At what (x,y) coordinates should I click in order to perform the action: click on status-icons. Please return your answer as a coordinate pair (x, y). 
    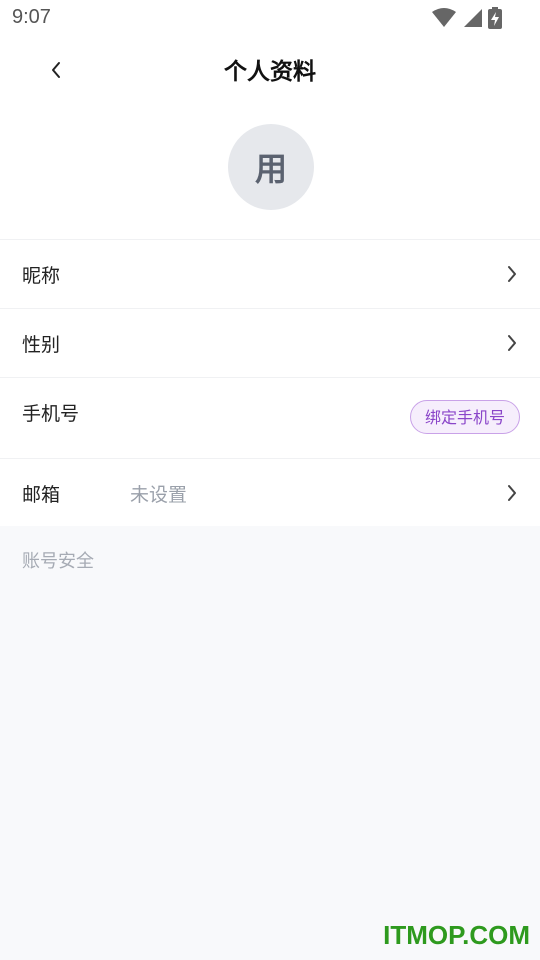
    Looking at the image, I should click on (467, 18).